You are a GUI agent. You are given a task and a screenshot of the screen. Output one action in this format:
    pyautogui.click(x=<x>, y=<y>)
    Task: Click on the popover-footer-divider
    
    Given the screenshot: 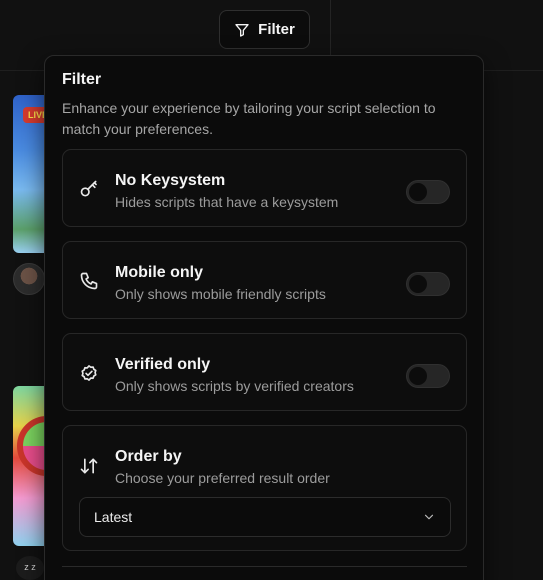 What is the action you would take?
    pyautogui.click(x=264, y=566)
    